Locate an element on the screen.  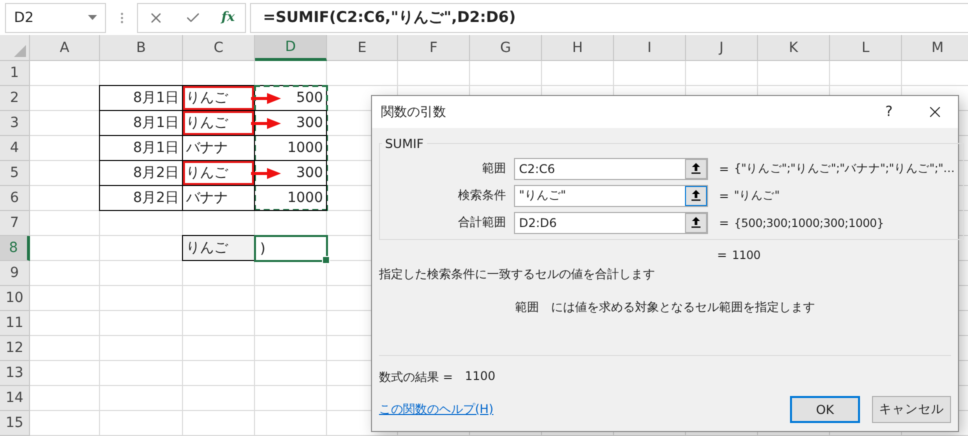
argument-result: {500;300;1000;300;1000} is located at coordinates (809, 223).